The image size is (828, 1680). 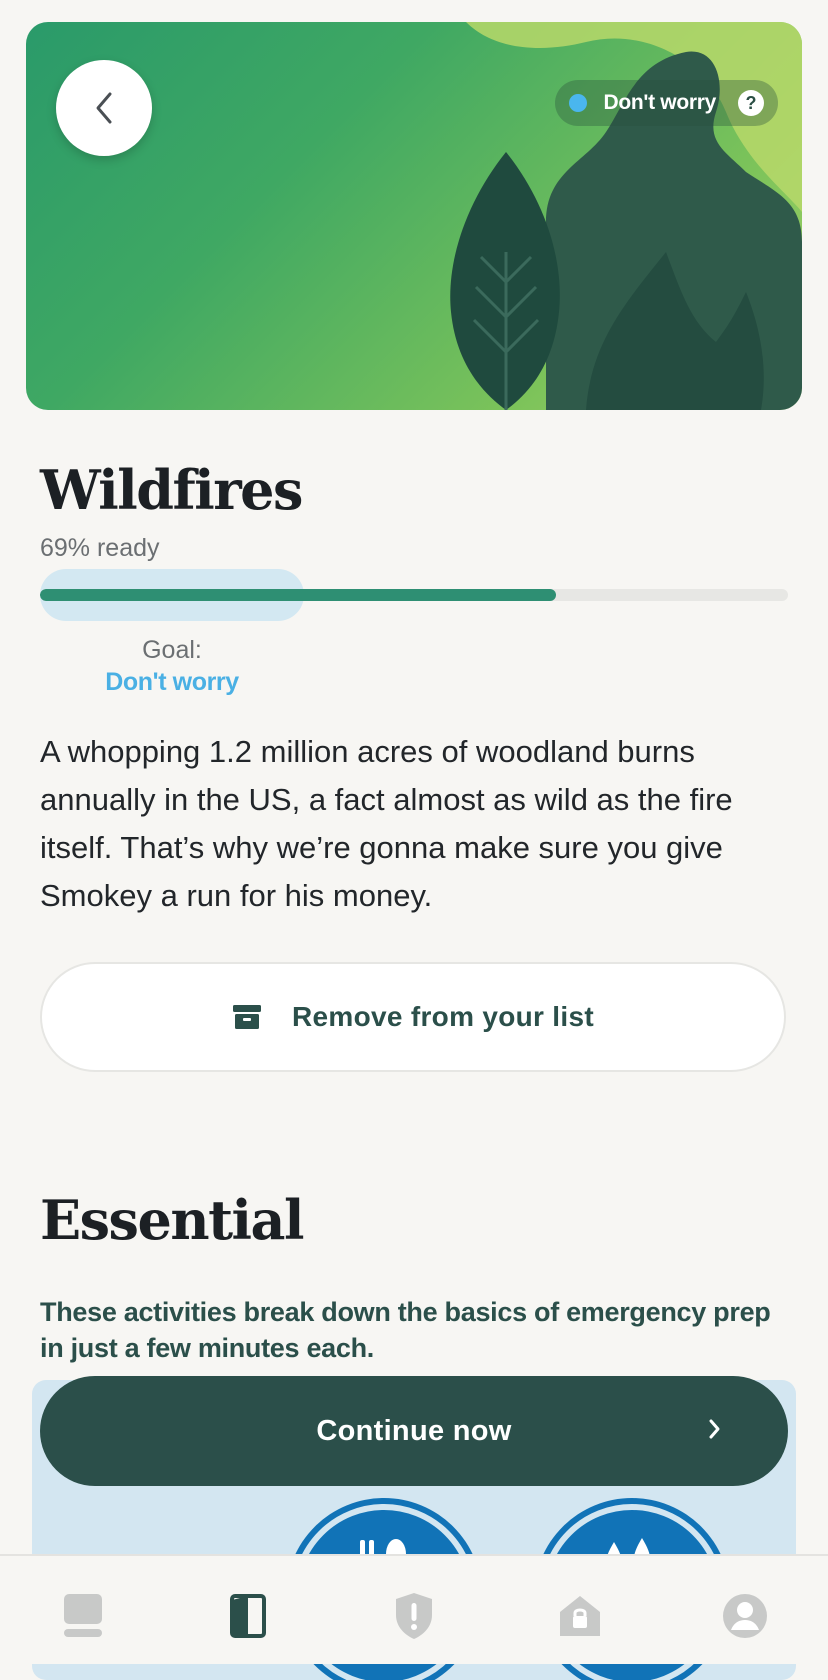 What do you see at coordinates (172, 650) in the screenshot?
I see `goal-label: Goal:` at bounding box center [172, 650].